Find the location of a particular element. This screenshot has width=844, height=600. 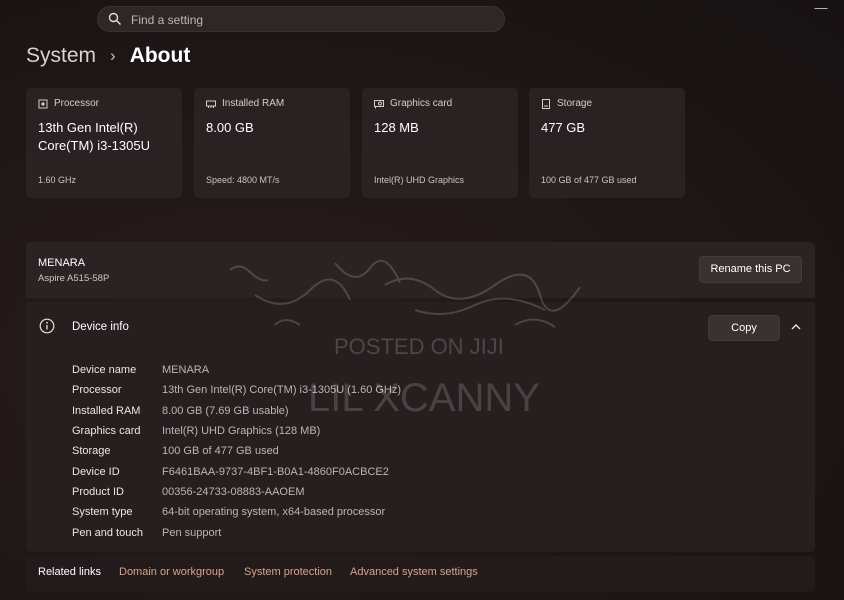

spec-value: 100 GB of 477 GB used is located at coordinates (220, 451).